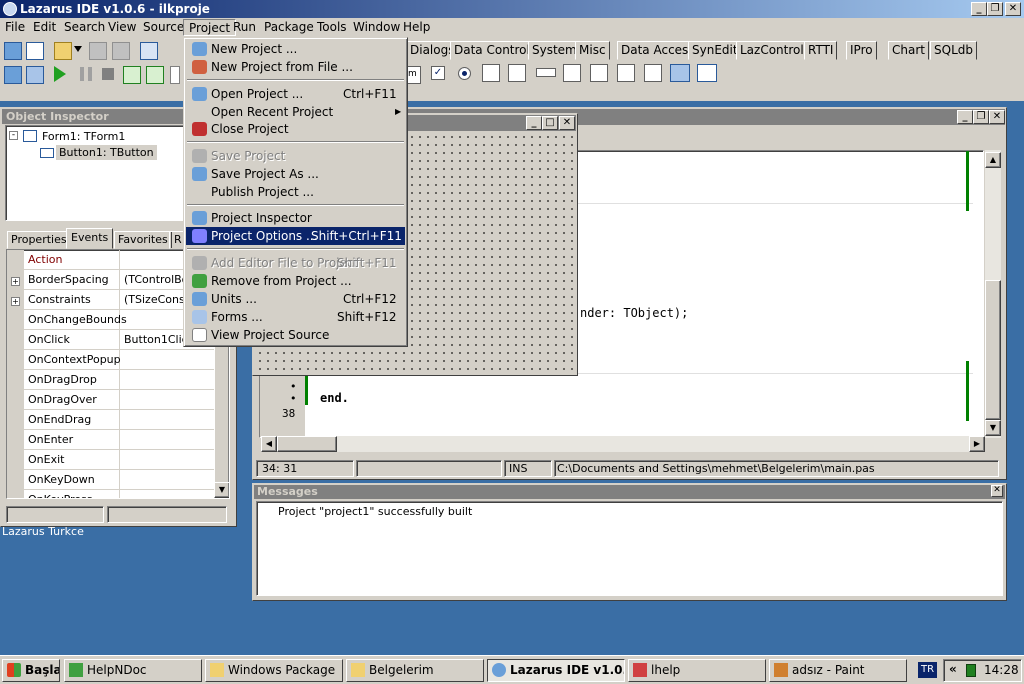  Describe the element at coordinates (78, 49) in the screenshot. I see `chevron-down-icon` at that location.